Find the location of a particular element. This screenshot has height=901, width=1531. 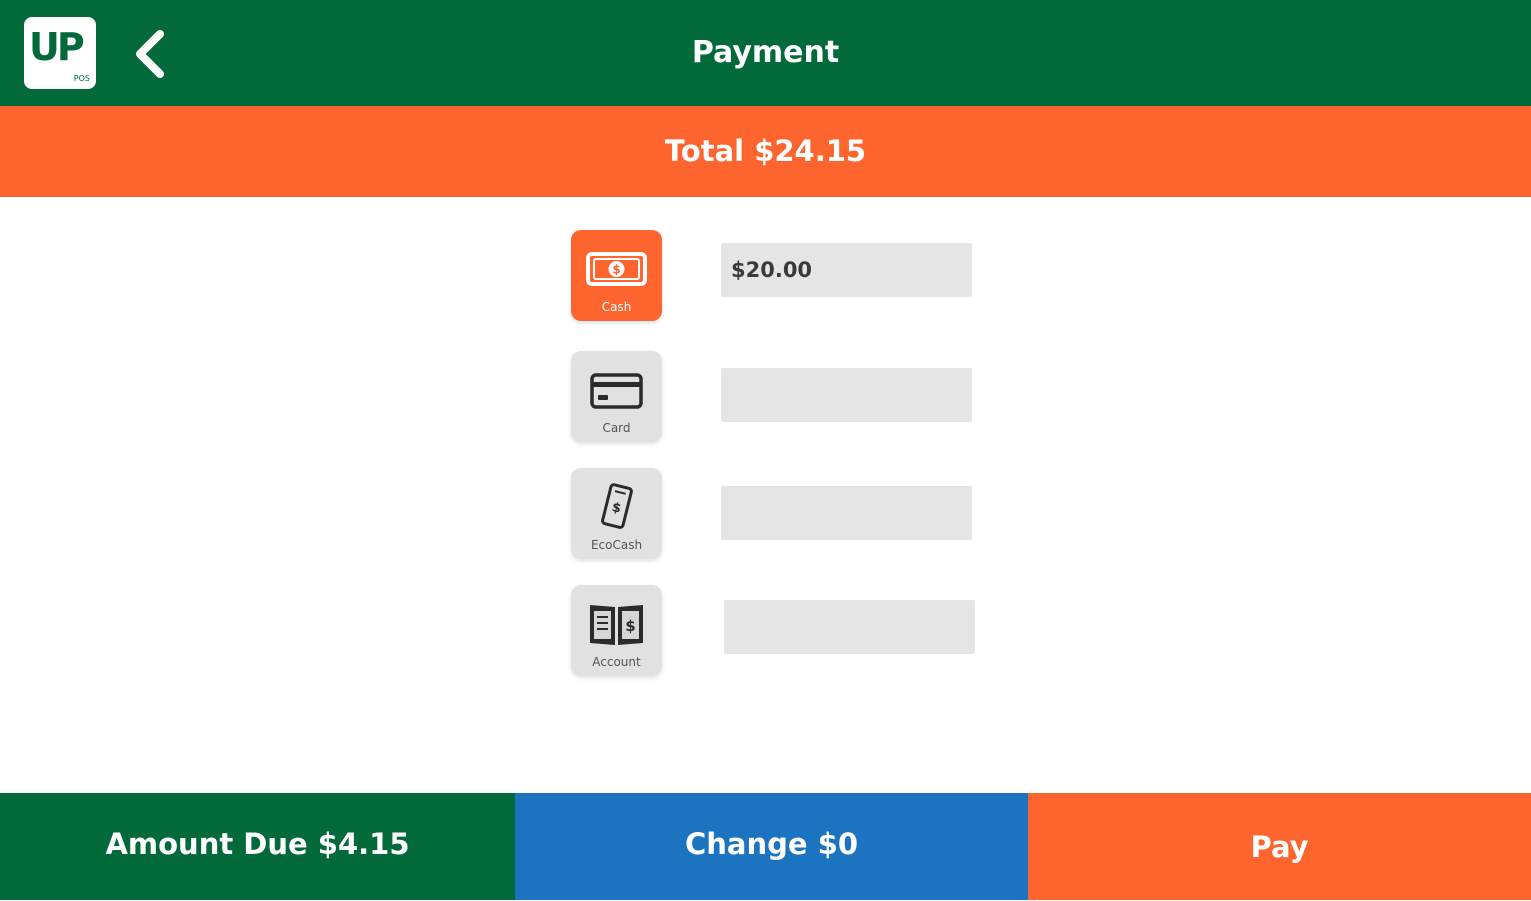

account-book-icon: $ is located at coordinates (616, 625).